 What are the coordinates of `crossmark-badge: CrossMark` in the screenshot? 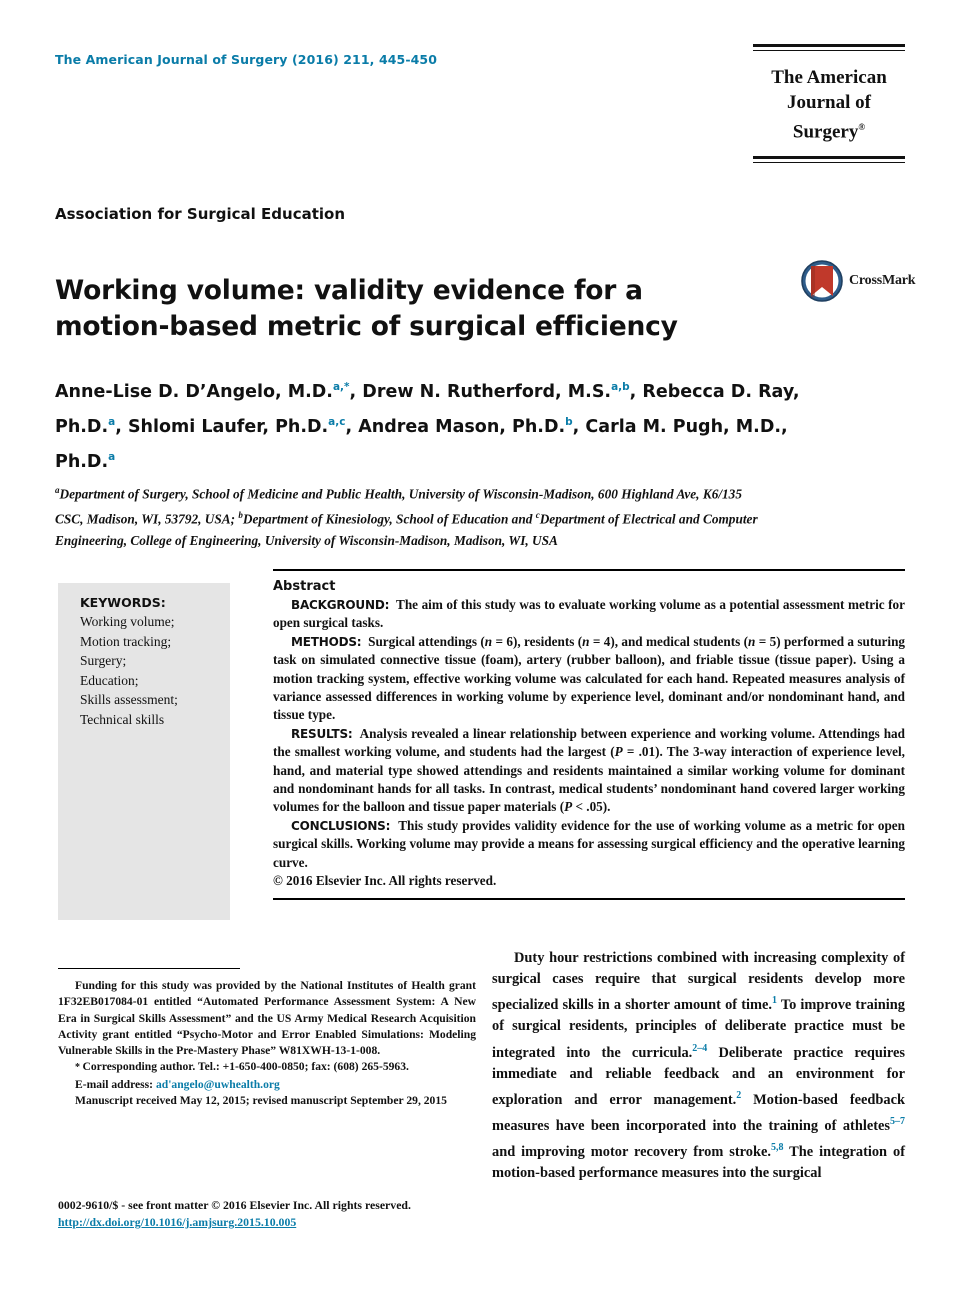 It's located at (858, 281).